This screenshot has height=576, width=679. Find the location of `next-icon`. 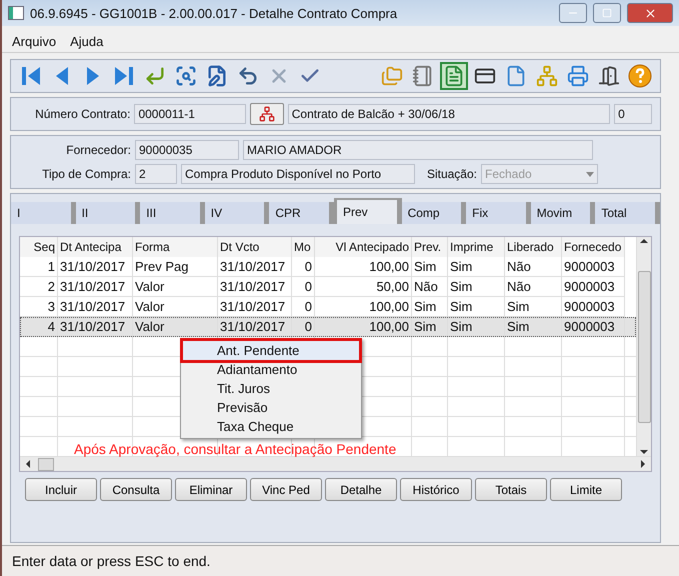

next-icon is located at coordinates (93, 76).